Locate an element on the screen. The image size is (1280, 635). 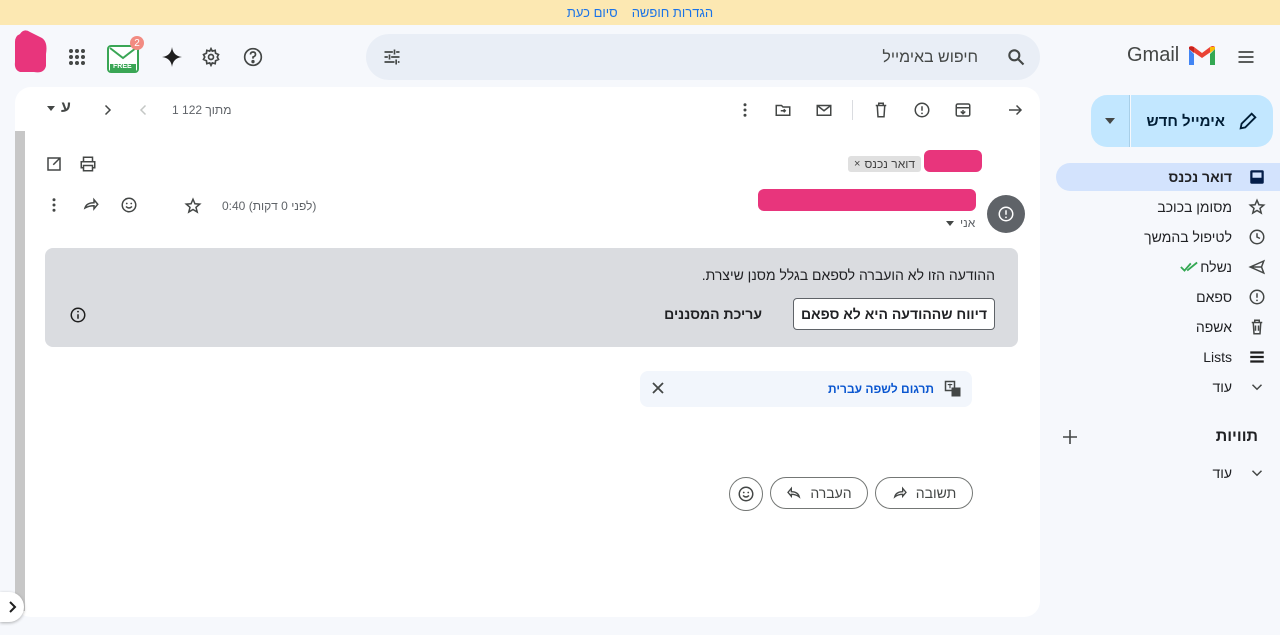
pagination-text: 1 מתוך 122 is located at coordinates (202, 110).